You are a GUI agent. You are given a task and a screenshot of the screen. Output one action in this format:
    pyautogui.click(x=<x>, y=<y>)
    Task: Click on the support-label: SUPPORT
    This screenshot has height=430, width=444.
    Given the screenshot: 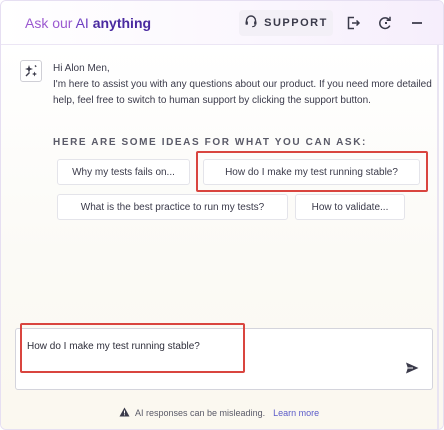 What is the action you would take?
    pyautogui.click(x=296, y=23)
    